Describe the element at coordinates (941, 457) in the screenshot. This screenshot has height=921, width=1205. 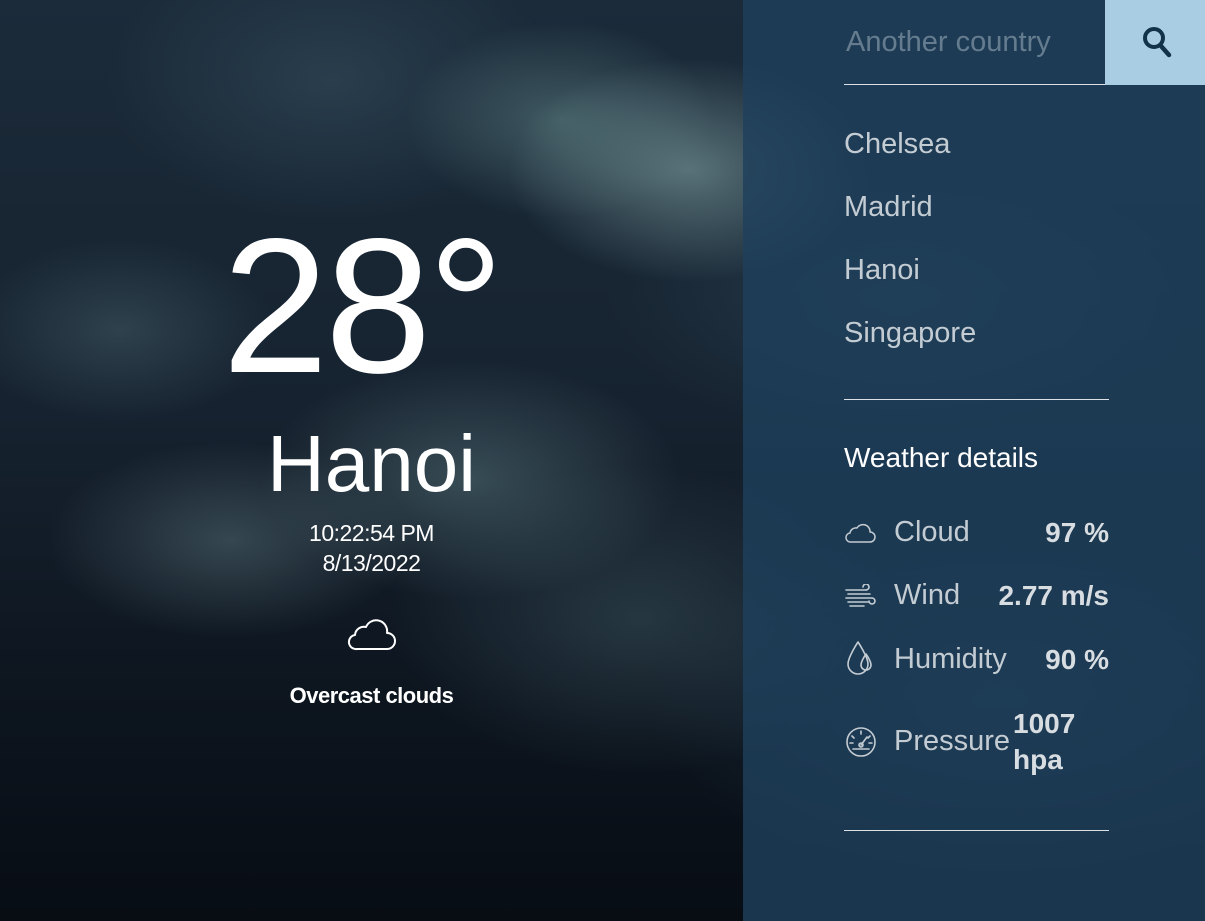
I see `weather-details-title: Weather details` at that location.